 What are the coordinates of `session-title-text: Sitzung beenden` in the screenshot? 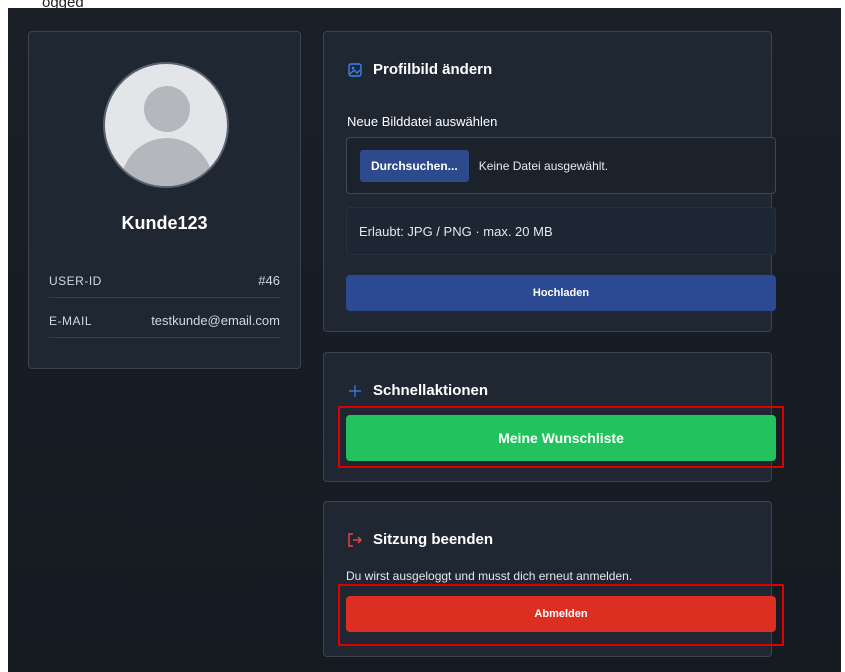 It's located at (433, 539).